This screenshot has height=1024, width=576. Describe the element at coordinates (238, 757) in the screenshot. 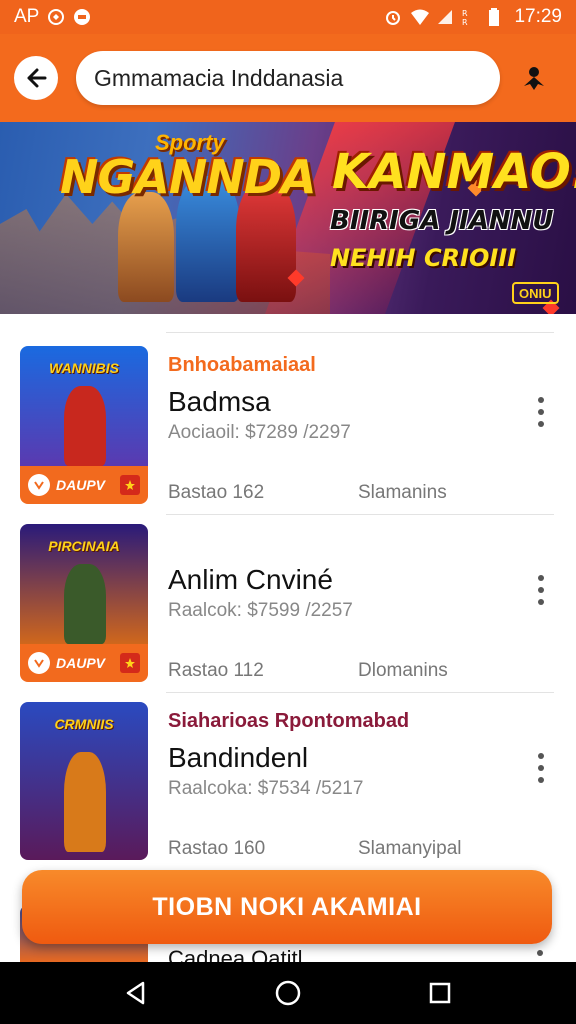

I see `item-title: Bandindenl` at that location.